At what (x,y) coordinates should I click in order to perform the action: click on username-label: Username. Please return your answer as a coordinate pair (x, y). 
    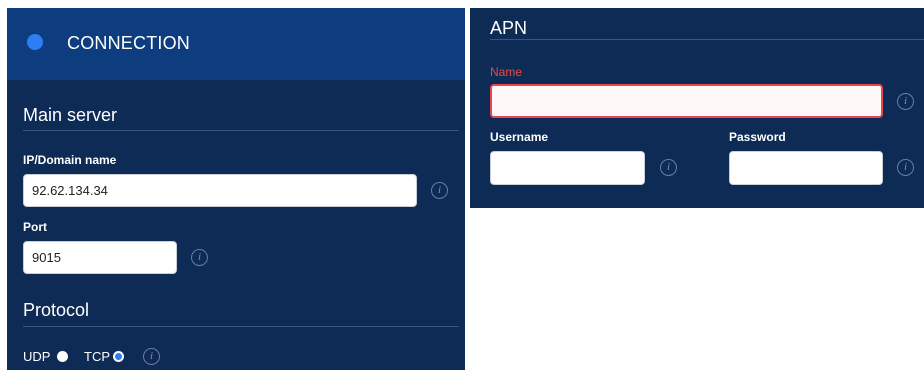
    Looking at the image, I should click on (519, 137).